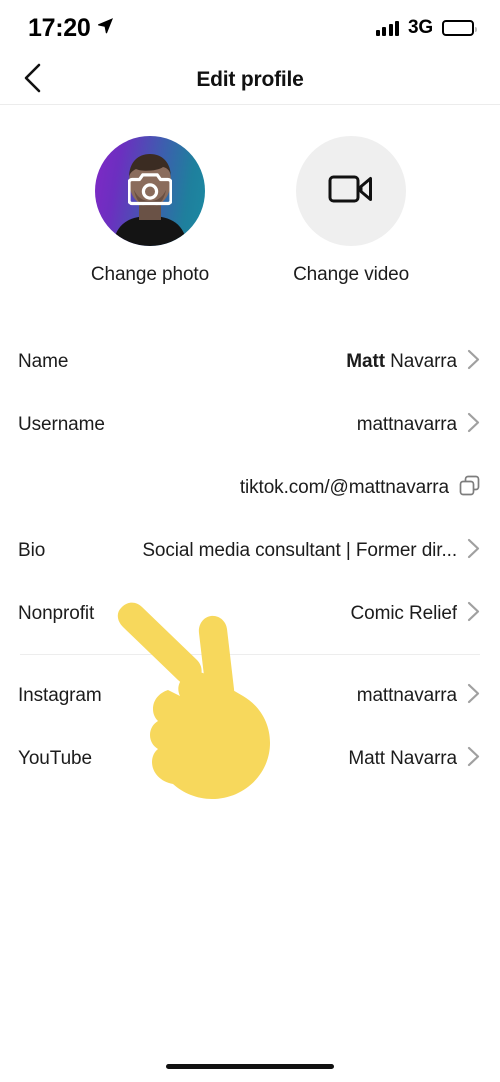 The width and height of the screenshot is (500, 1082). Describe the element at coordinates (250, 28) in the screenshot. I see `status-bar: 17:20 3G` at that location.